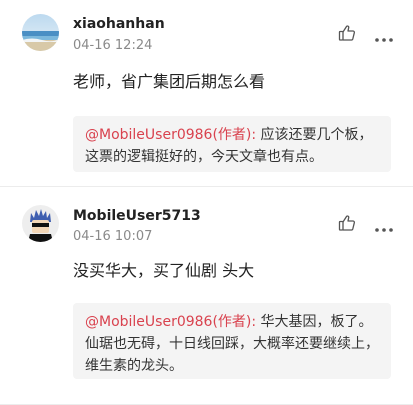  I want to click on comment-time: 04-16 12:24, so click(113, 45).